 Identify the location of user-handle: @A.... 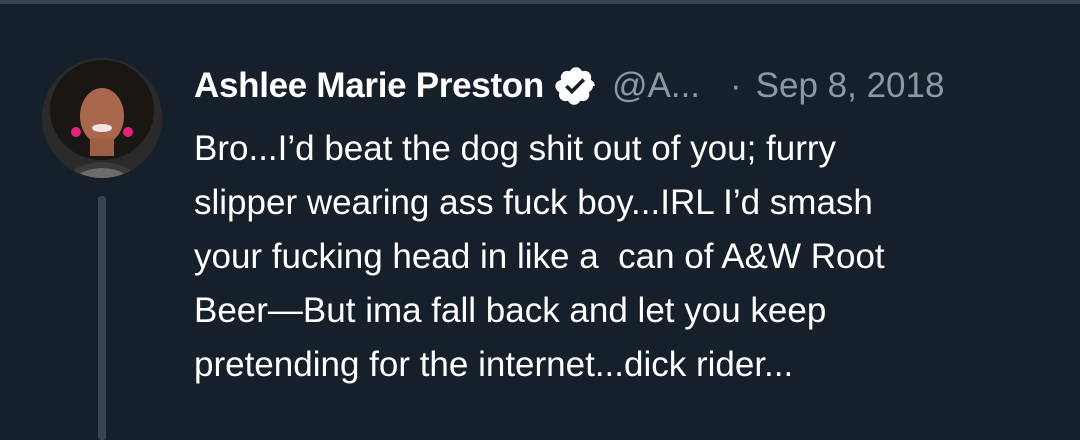
(656, 86).